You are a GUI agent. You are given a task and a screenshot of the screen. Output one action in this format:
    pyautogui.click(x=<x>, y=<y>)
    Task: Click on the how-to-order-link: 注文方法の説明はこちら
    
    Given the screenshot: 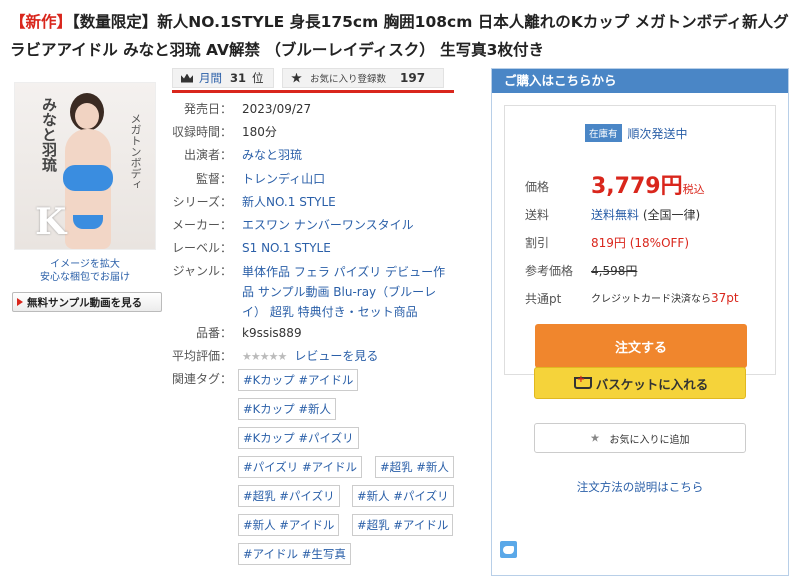 What is the action you would take?
    pyautogui.click(x=640, y=487)
    